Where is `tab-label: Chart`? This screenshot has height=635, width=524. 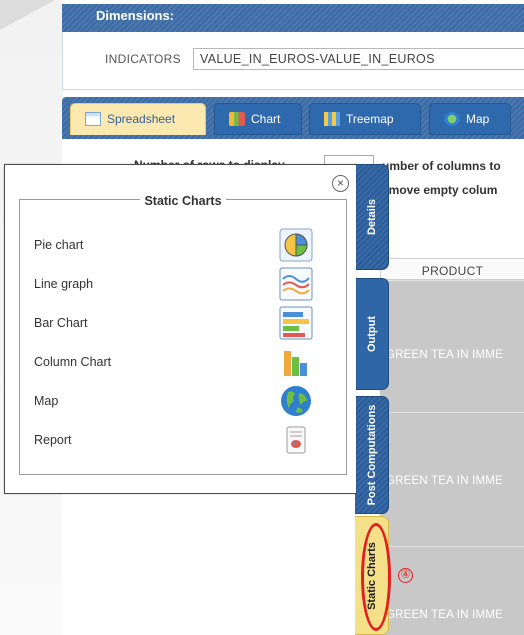
tab-label: Chart is located at coordinates (266, 119).